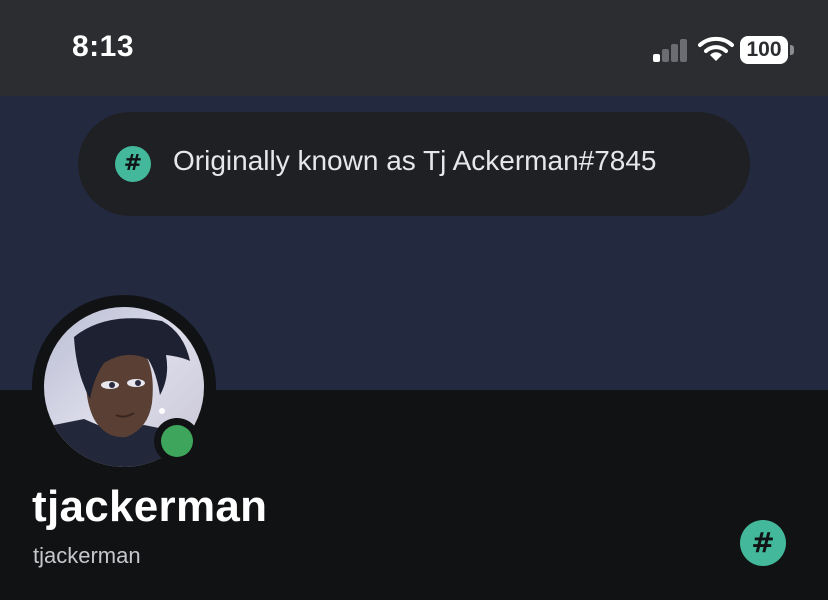  What do you see at coordinates (670, 50) in the screenshot?
I see `cellular-signal-icon` at bounding box center [670, 50].